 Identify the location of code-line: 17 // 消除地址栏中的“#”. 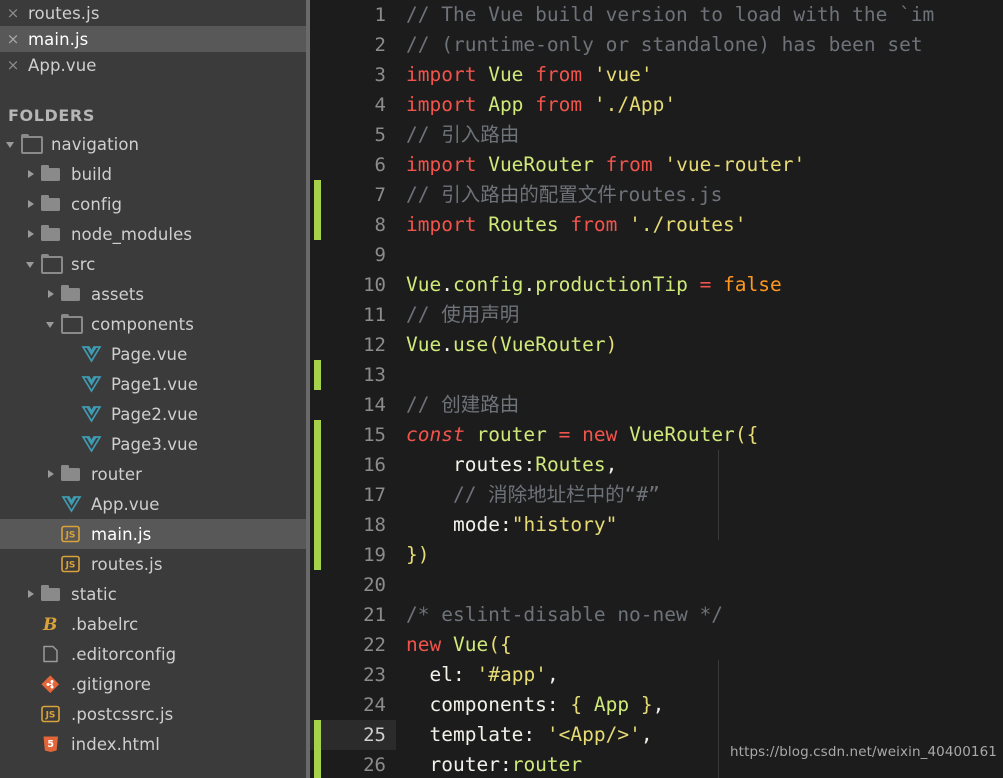
(656, 495).